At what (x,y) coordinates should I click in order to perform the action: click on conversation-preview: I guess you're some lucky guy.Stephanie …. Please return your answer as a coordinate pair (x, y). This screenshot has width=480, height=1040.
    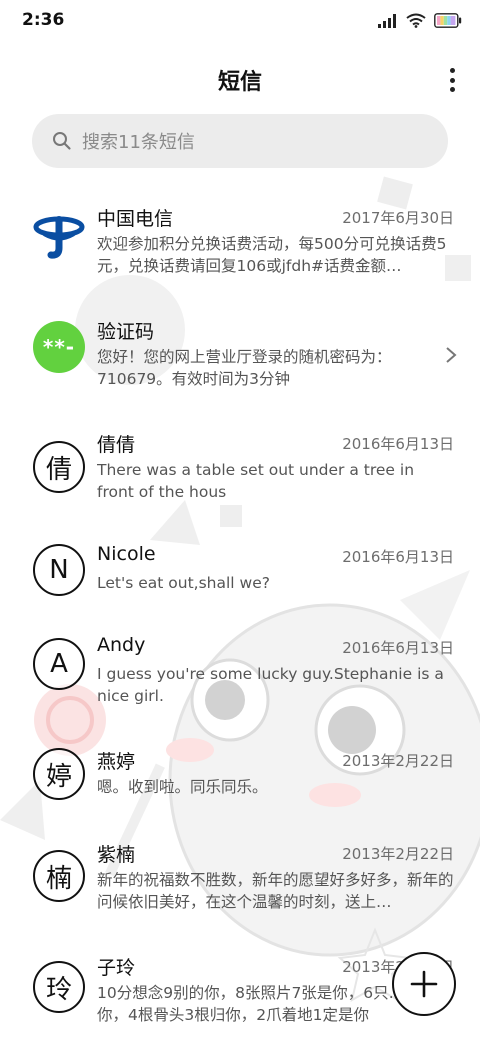
    Looking at the image, I should click on (270, 685).